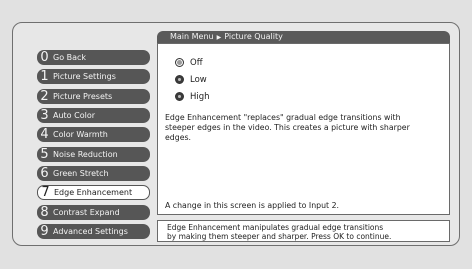  I want to click on option-label: Low, so click(198, 79).